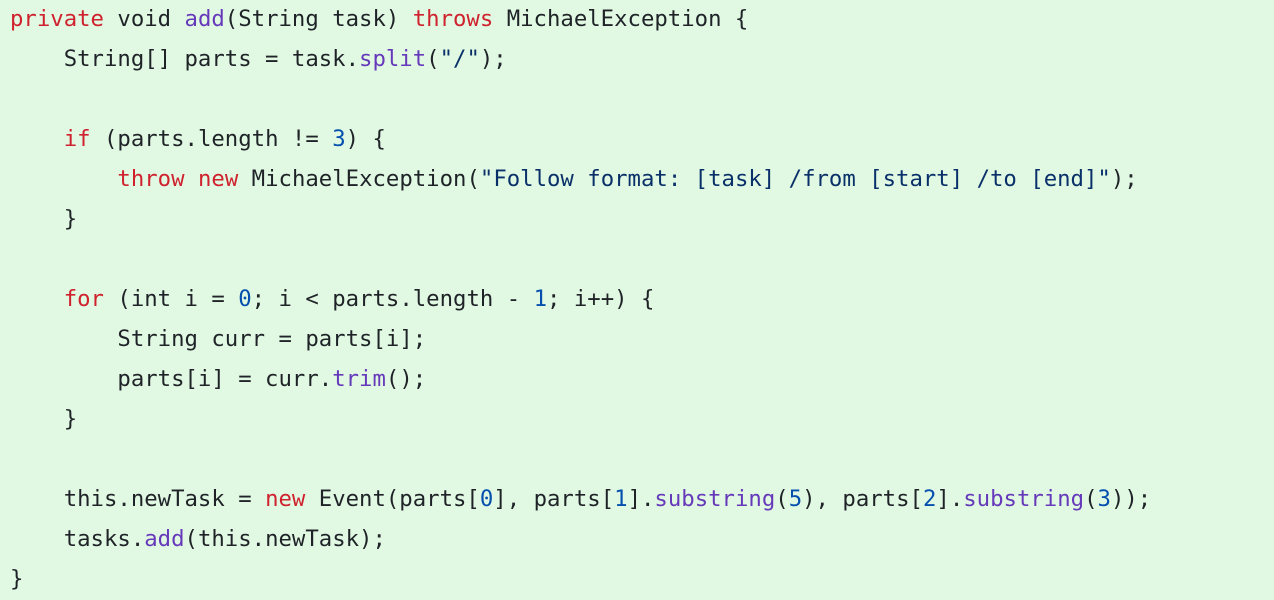  What do you see at coordinates (83, 299) in the screenshot?
I see `code-token-keyword: for` at bounding box center [83, 299].